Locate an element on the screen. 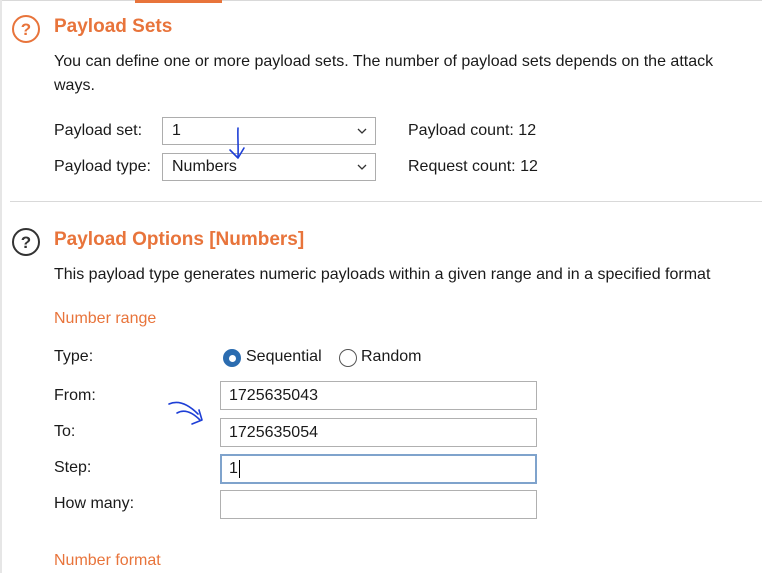 Image resolution: width=762 pixels, height=573 pixels. from-value: 1725635043 is located at coordinates (273, 395).